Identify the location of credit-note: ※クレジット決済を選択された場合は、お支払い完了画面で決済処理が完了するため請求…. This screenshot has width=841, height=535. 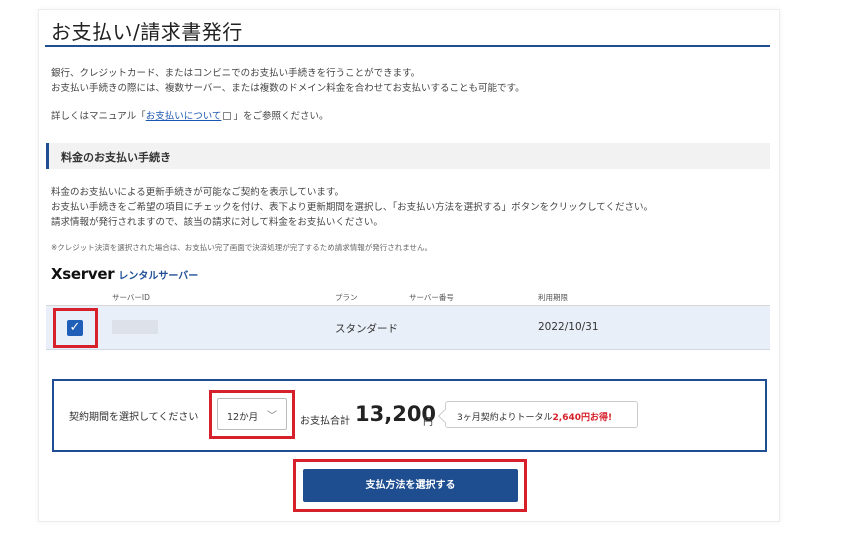
(242, 247).